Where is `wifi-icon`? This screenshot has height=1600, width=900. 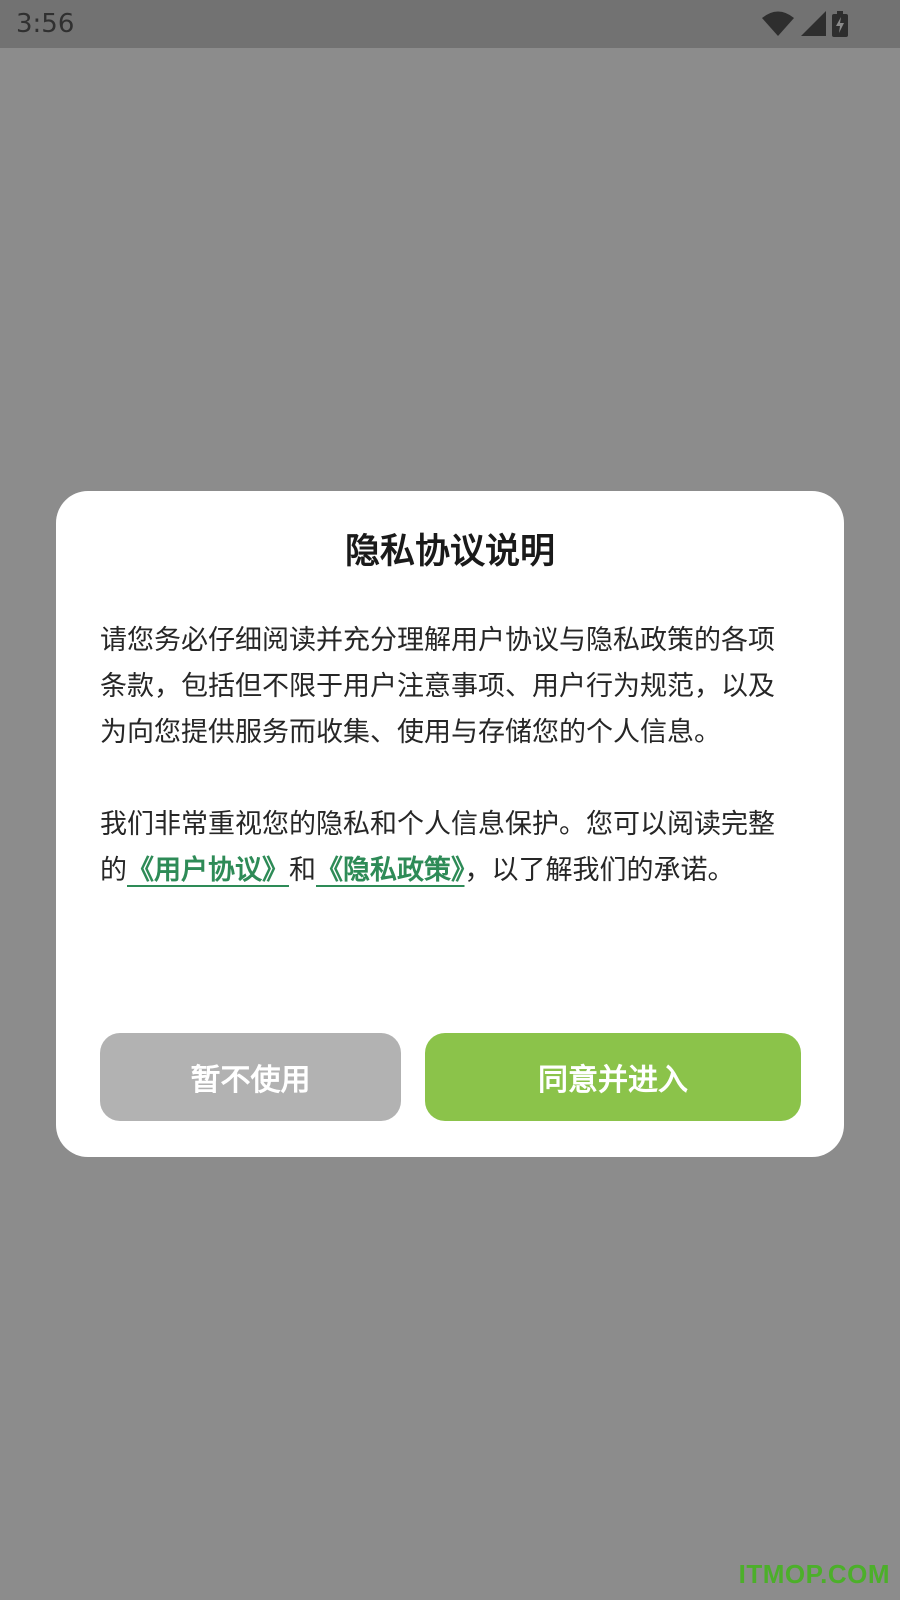 wifi-icon is located at coordinates (778, 24).